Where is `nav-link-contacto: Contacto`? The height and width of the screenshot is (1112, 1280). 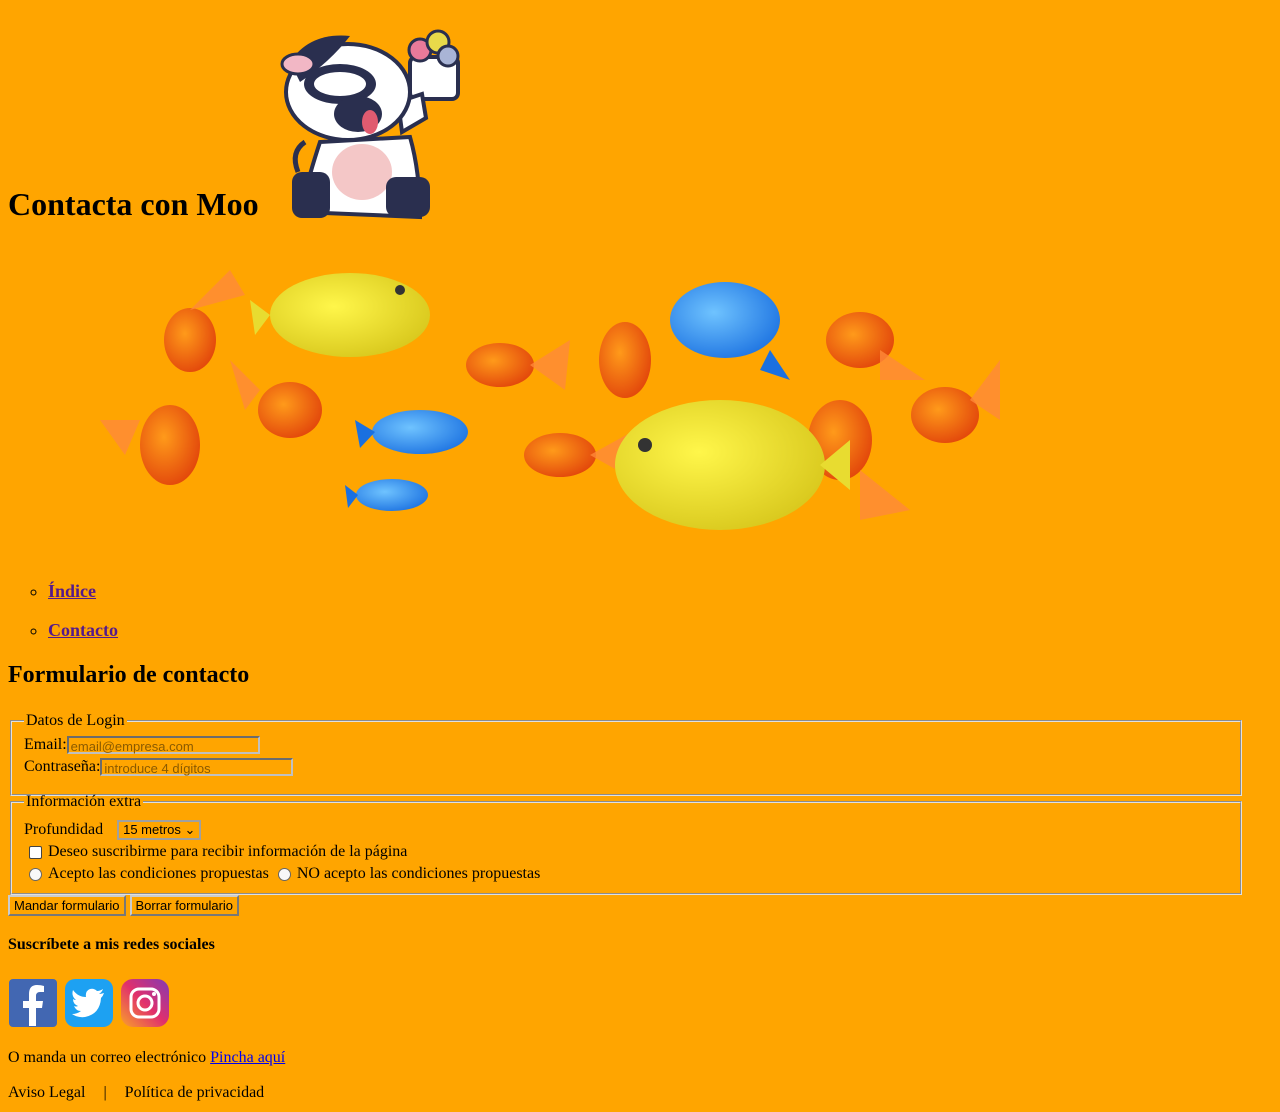
nav-link-contacto: Contacto is located at coordinates (83, 630).